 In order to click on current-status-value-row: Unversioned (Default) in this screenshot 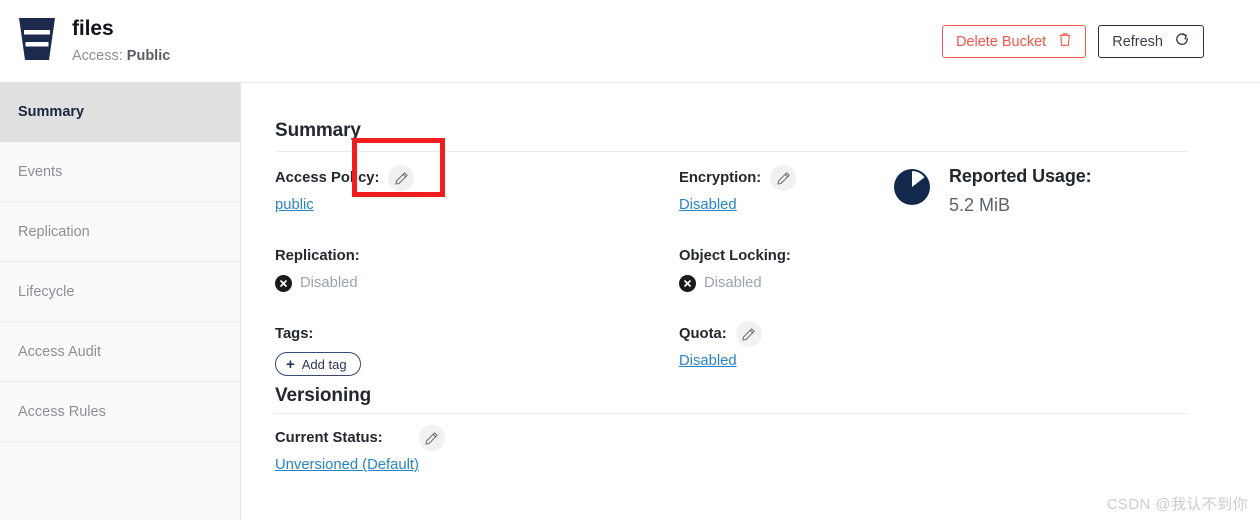, I will do `click(360, 465)`.